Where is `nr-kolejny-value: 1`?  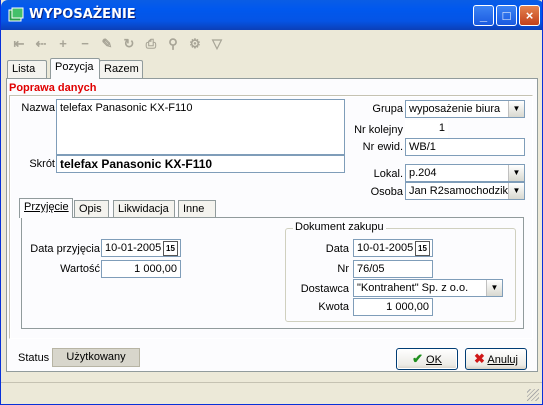 nr-kolejny-value: 1 is located at coordinates (426, 129).